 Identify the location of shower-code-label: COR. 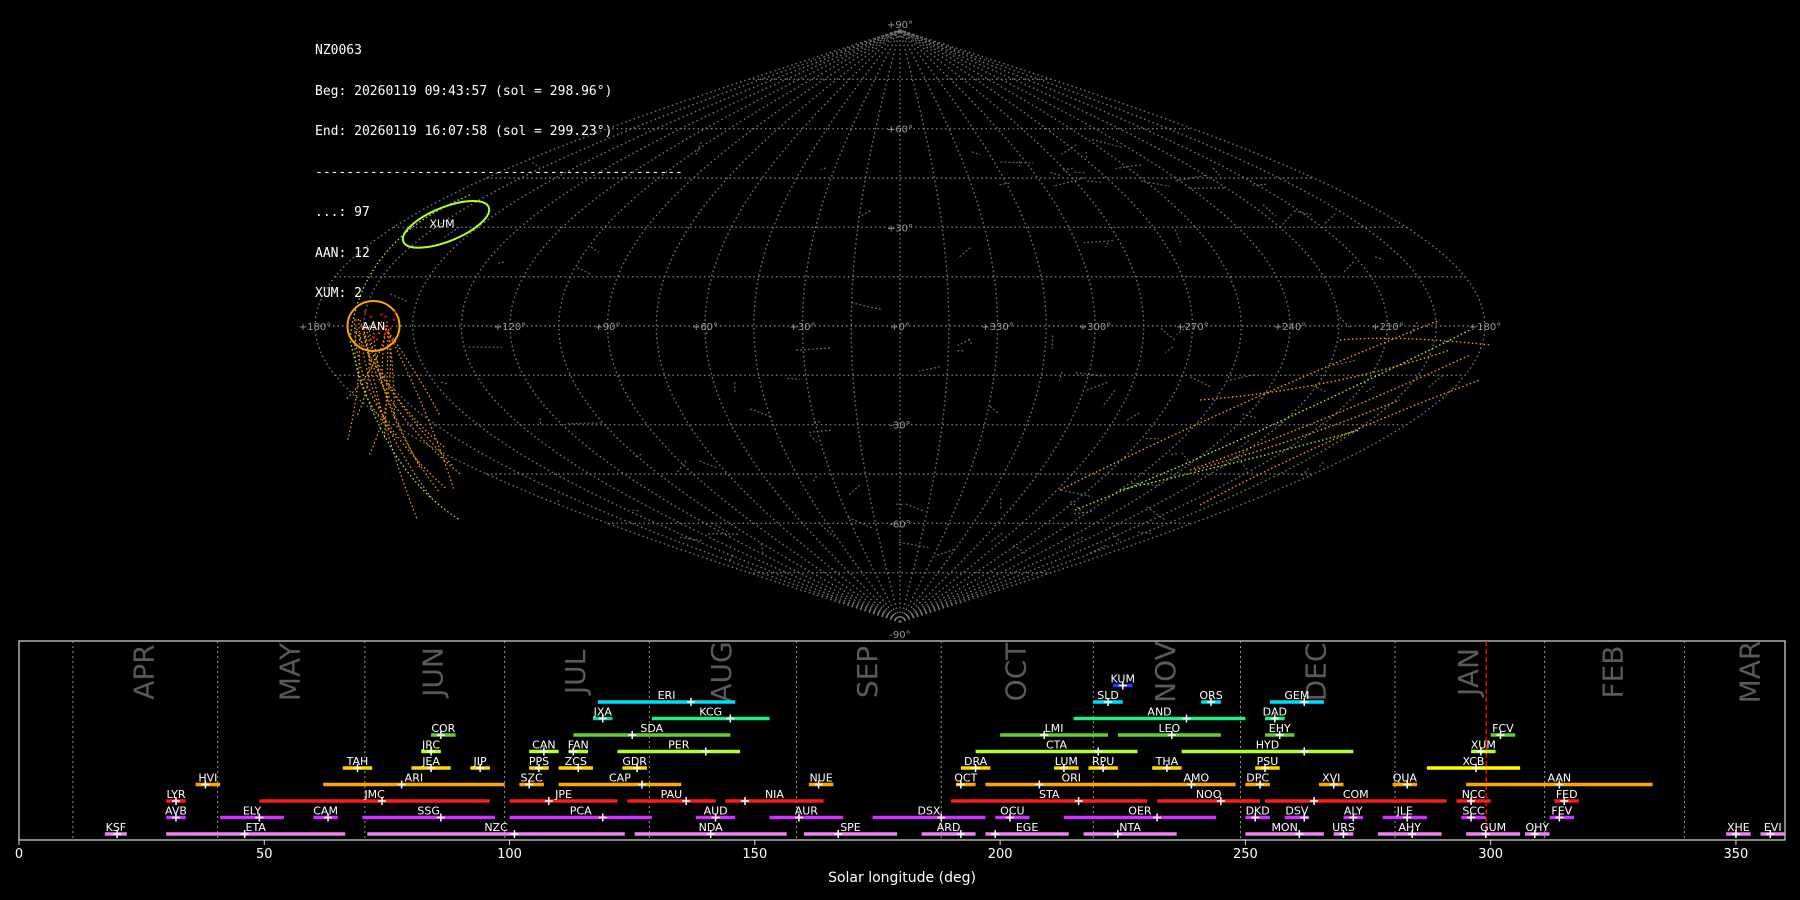
(443, 728).